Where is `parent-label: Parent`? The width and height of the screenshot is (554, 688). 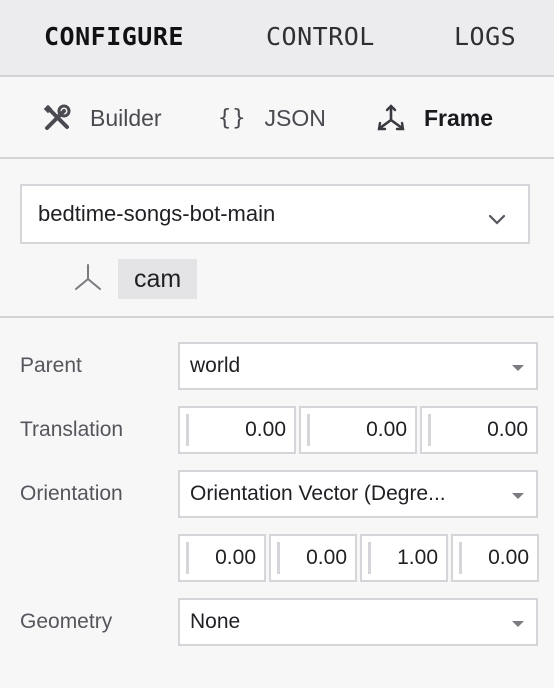 parent-label: Parent is located at coordinates (51, 365).